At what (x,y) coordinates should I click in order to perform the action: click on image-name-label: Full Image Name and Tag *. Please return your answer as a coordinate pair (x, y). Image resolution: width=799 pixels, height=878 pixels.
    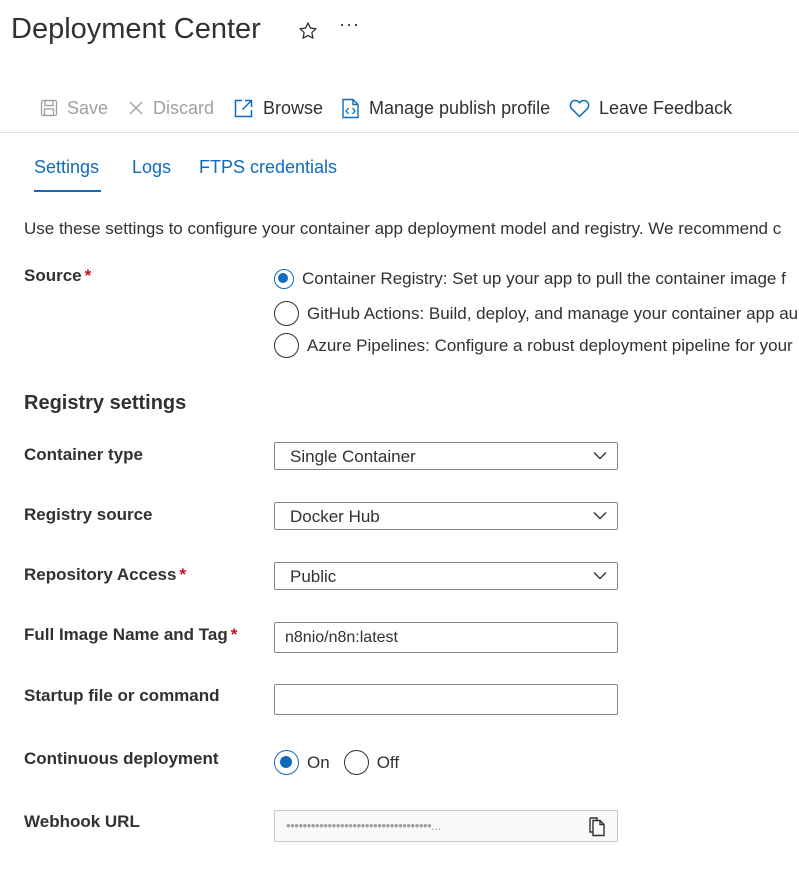
    Looking at the image, I should click on (130, 635).